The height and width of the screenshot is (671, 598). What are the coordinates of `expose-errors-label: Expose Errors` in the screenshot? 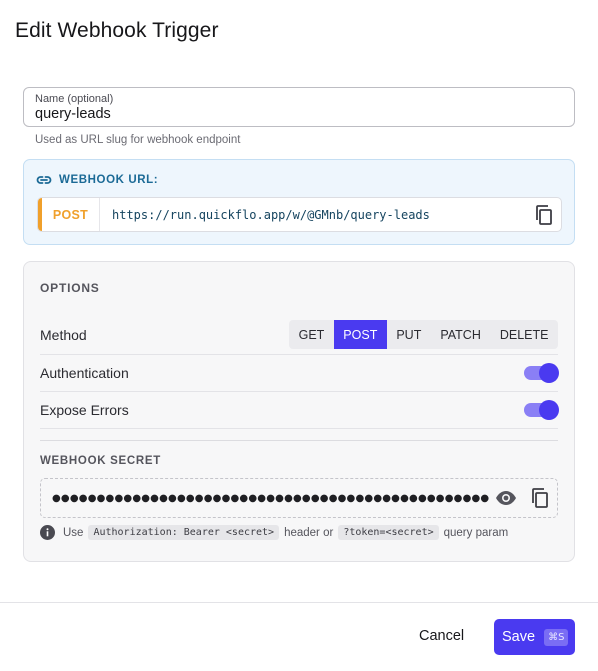 It's located at (84, 410).